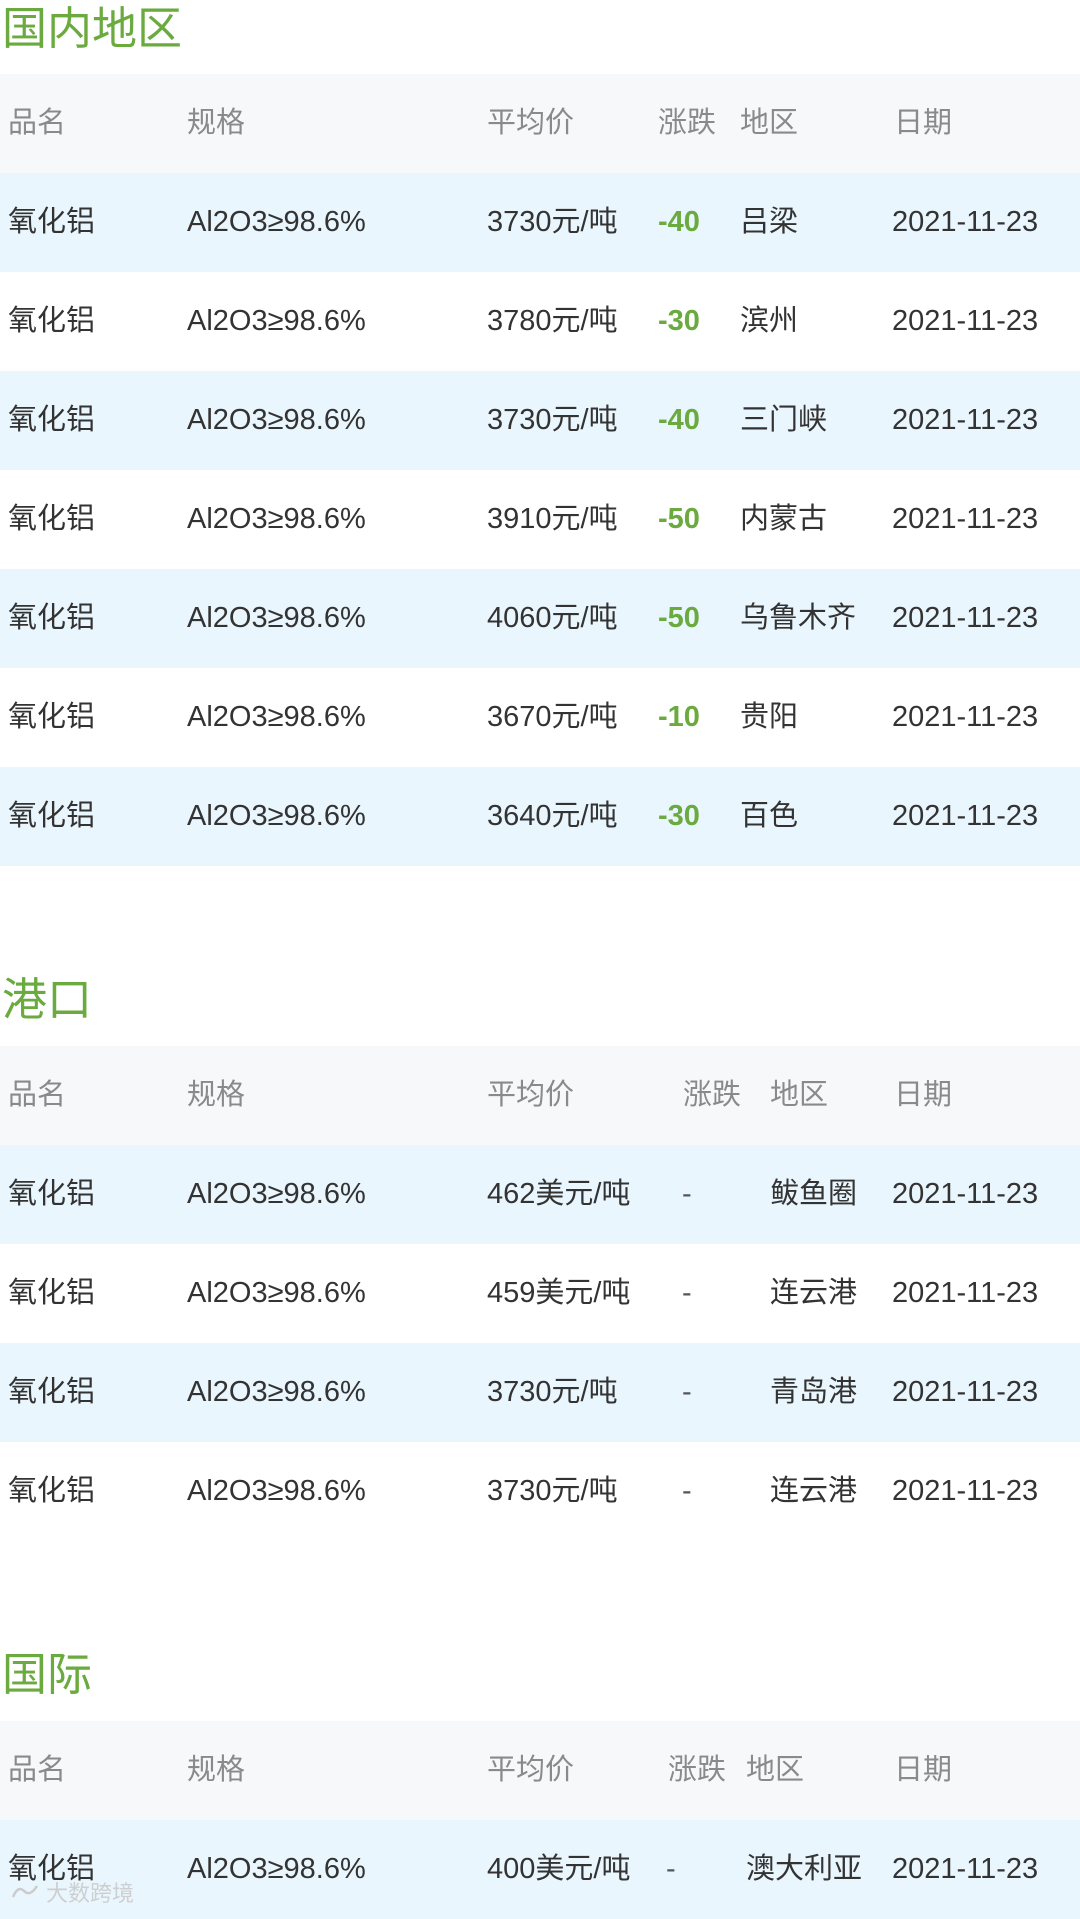 The height and width of the screenshot is (1919, 1080). Describe the element at coordinates (784, 519) in the screenshot. I see `cell-region: 内蒙古` at that location.